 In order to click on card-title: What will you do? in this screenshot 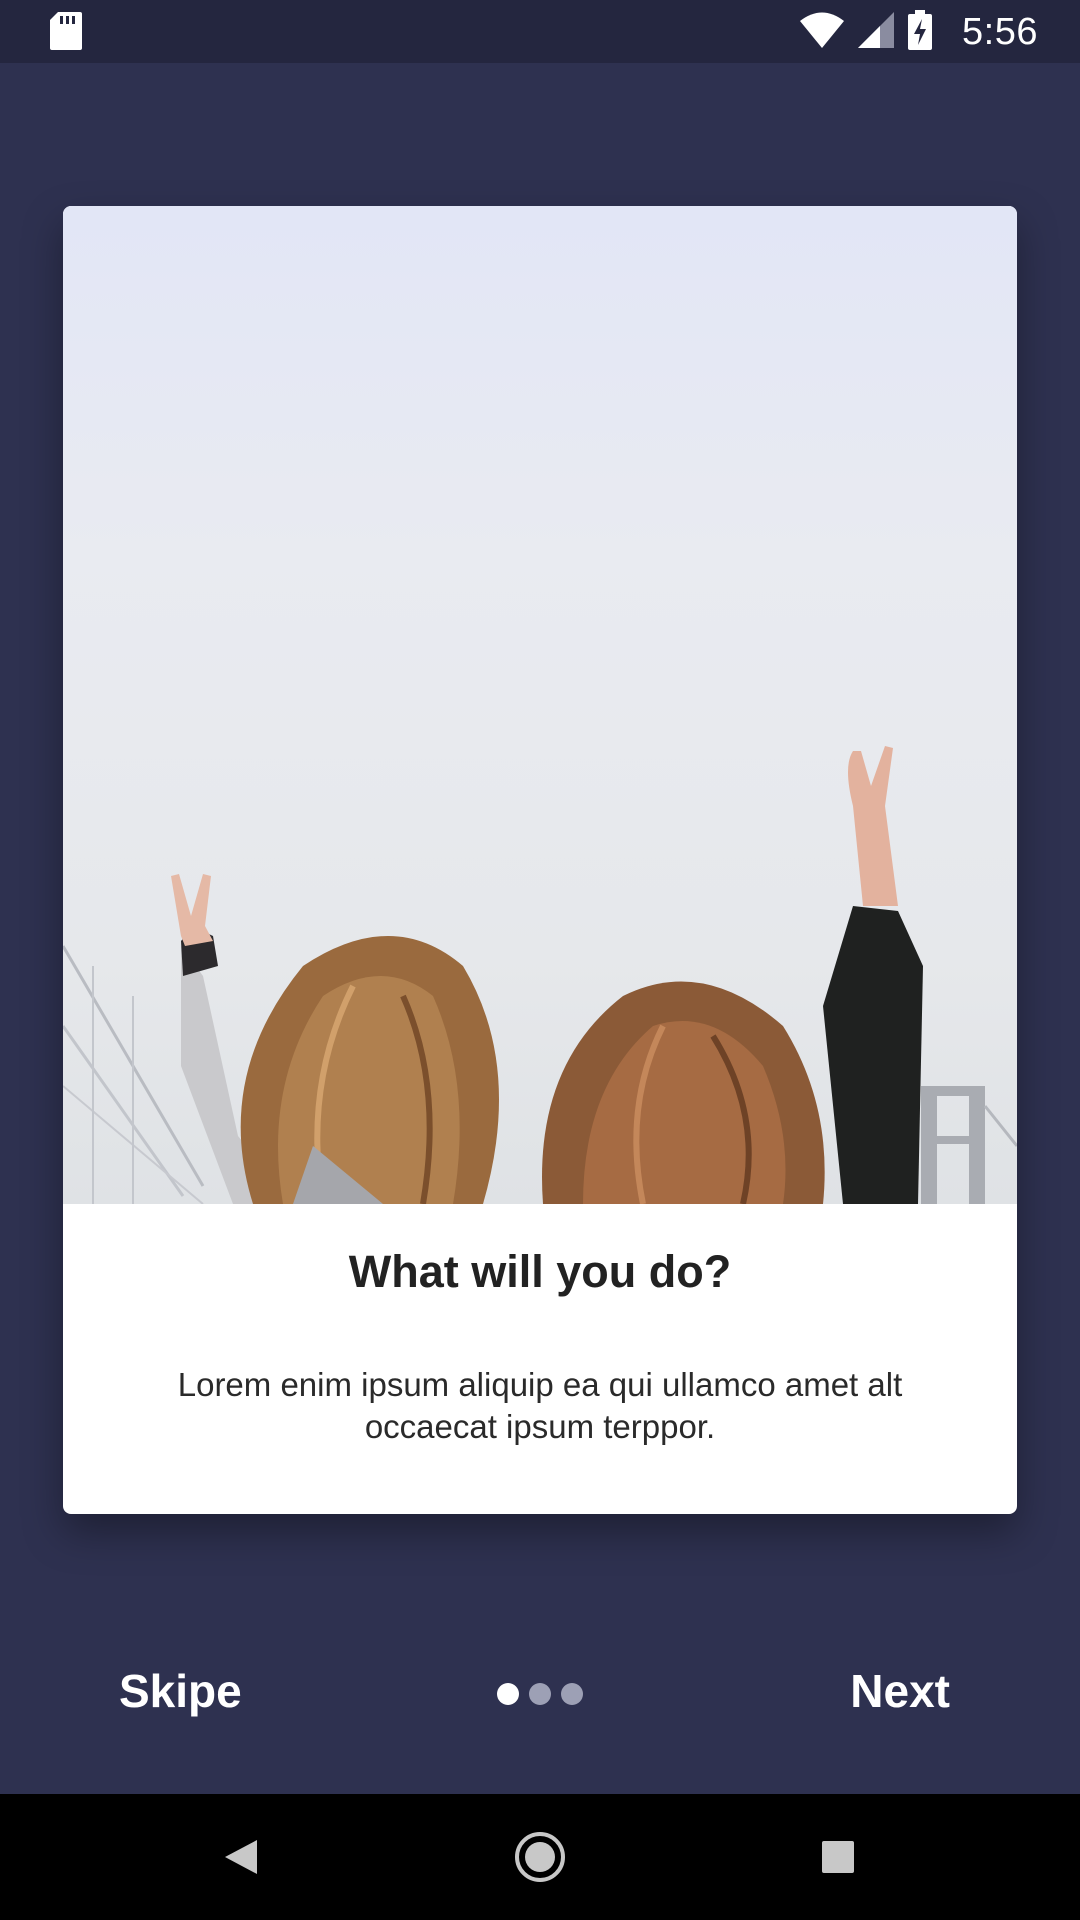, I will do `click(540, 1271)`.